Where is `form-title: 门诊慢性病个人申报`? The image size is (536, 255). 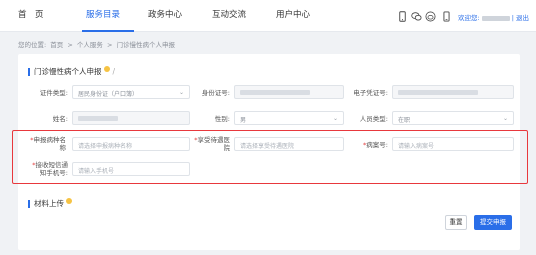 form-title: 门诊慢性病个人申报 is located at coordinates (68, 71).